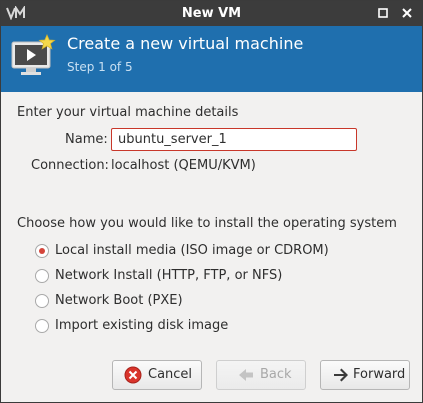 Image resolution: width=423 pixels, height=403 pixels. Describe the element at coordinates (379, 374) in the screenshot. I see `forward-label: Forward` at that location.